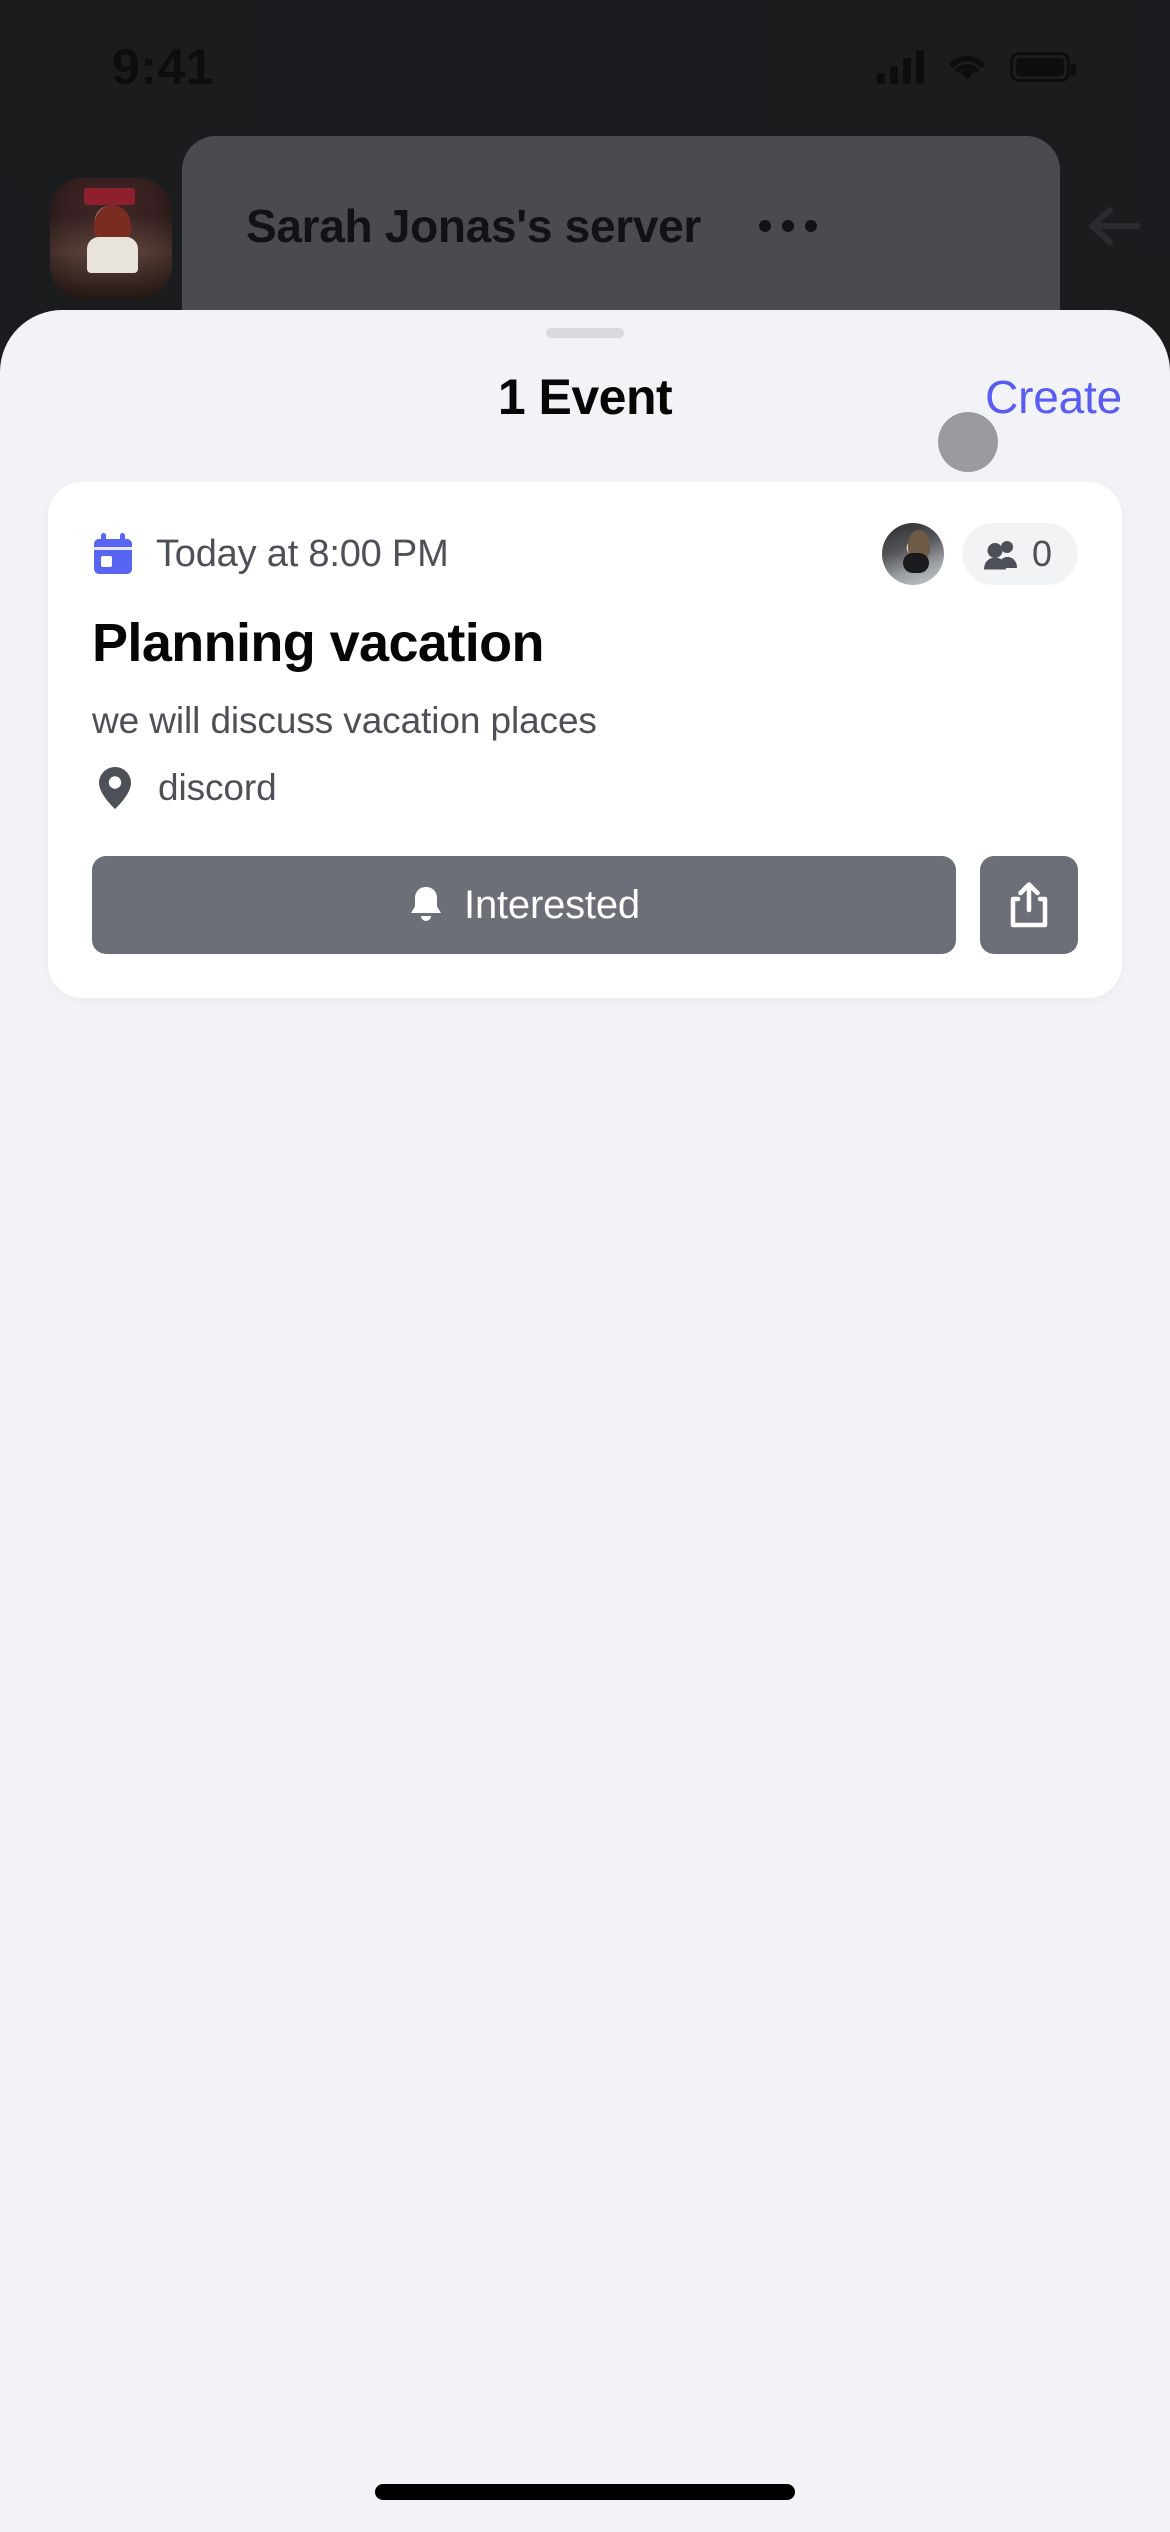 This screenshot has height=2532, width=1170. Describe the element at coordinates (426, 904) in the screenshot. I see `bell-icon` at that location.